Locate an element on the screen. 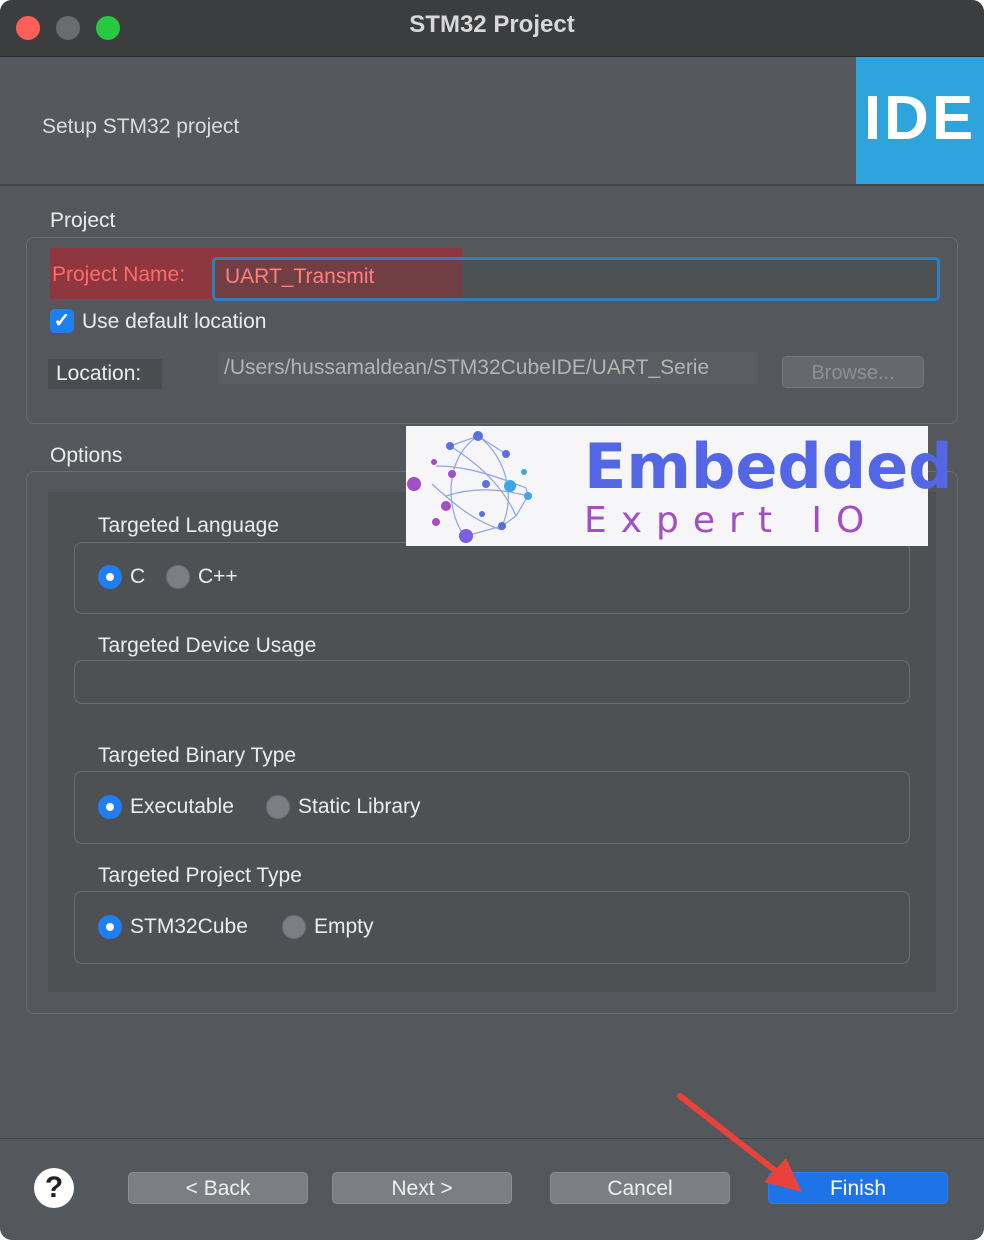  title-bar: STM32 Project is located at coordinates (492, 28).